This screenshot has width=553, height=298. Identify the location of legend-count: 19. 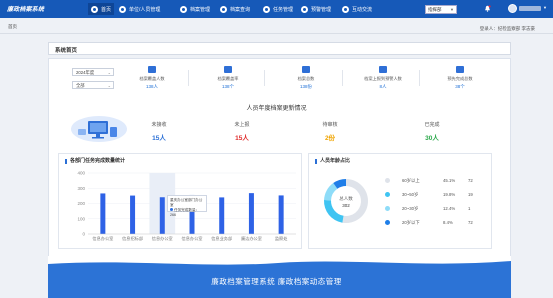
(470, 194).